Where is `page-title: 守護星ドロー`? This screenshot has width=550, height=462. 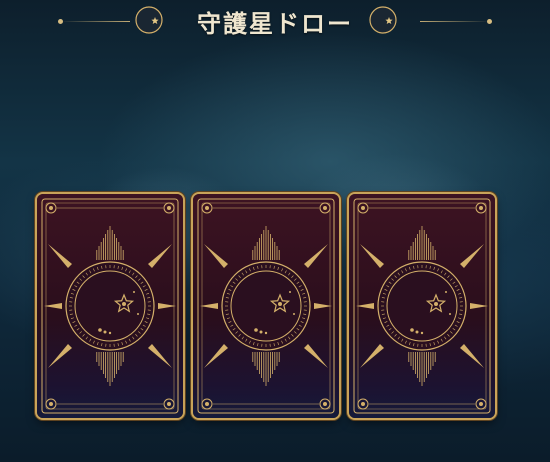
page-title: 守護星ドロー is located at coordinates (275, 23).